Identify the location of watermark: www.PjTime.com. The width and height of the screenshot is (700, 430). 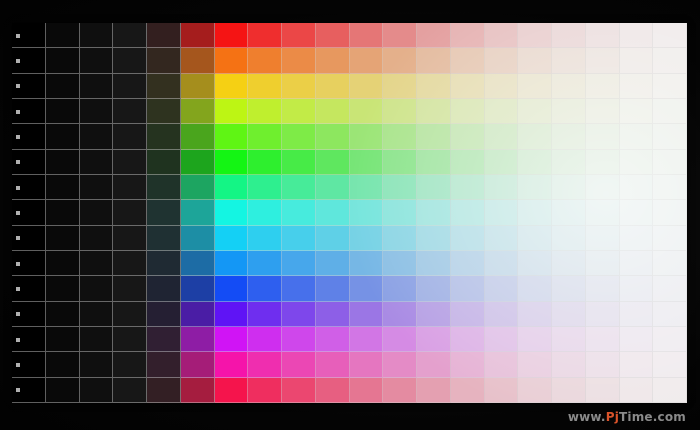
(627, 417).